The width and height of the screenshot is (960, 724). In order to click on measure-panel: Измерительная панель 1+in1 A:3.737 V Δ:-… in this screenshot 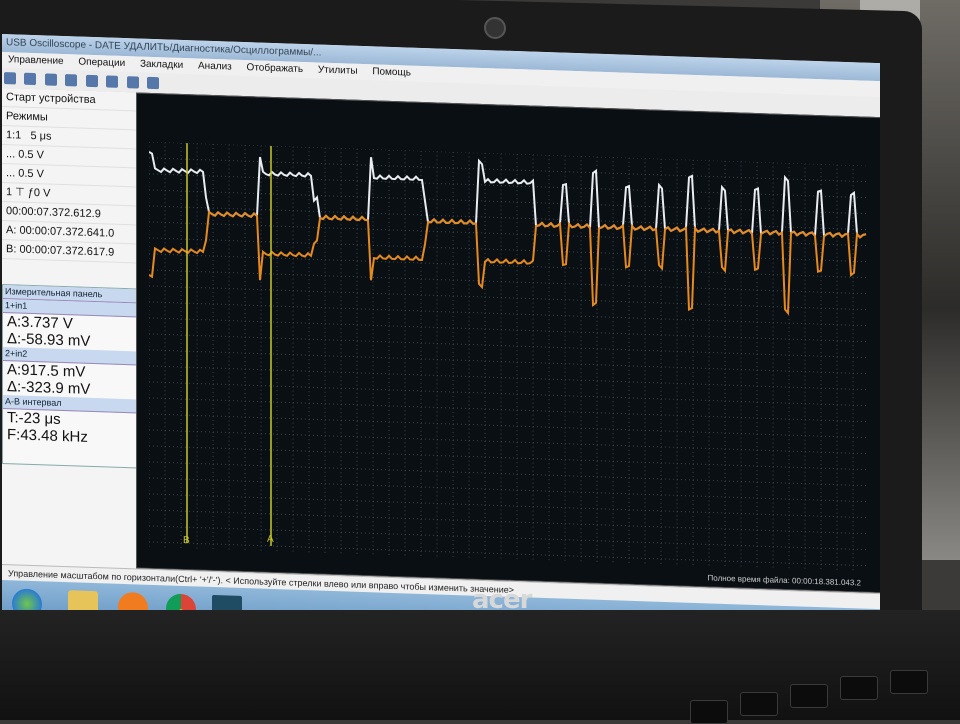, I will do `click(71, 376)`.